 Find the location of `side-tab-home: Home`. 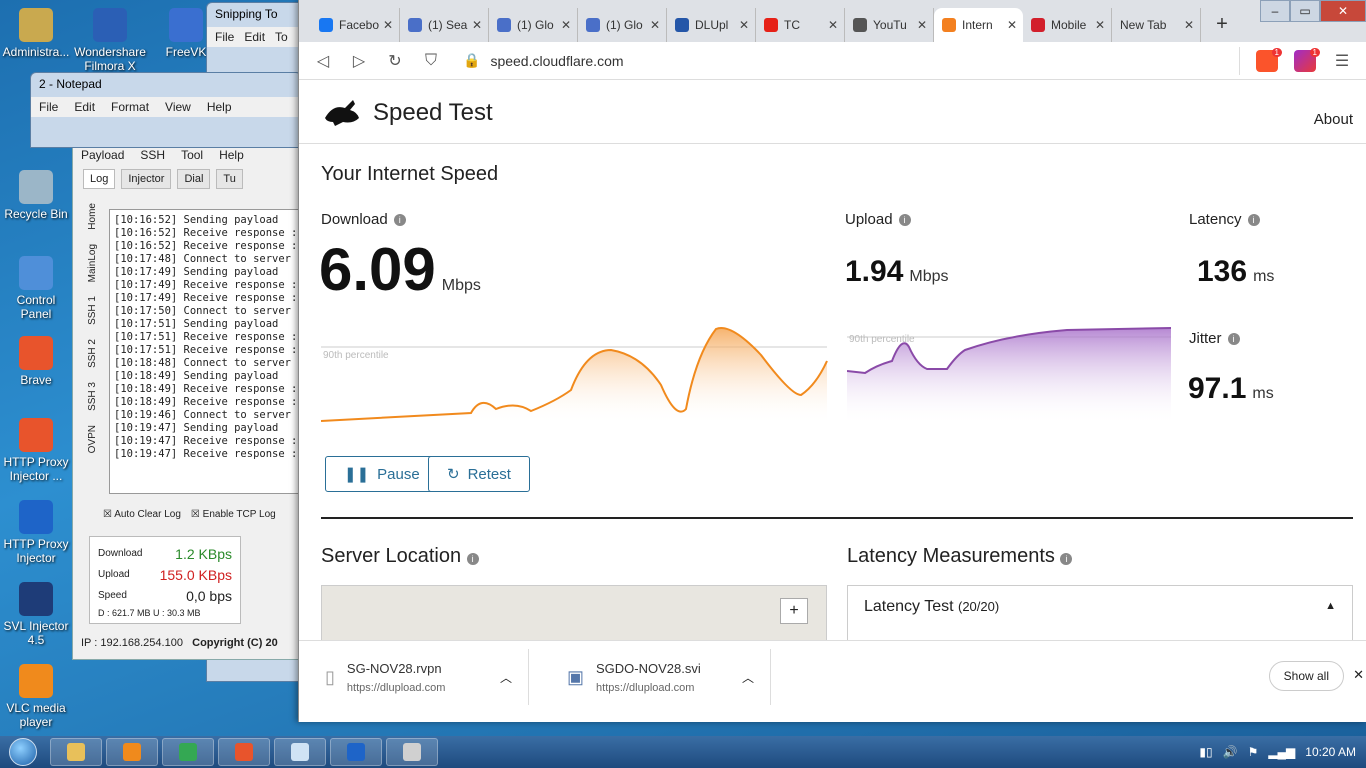

side-tab-home: Home is located at coordinates (92, 216).